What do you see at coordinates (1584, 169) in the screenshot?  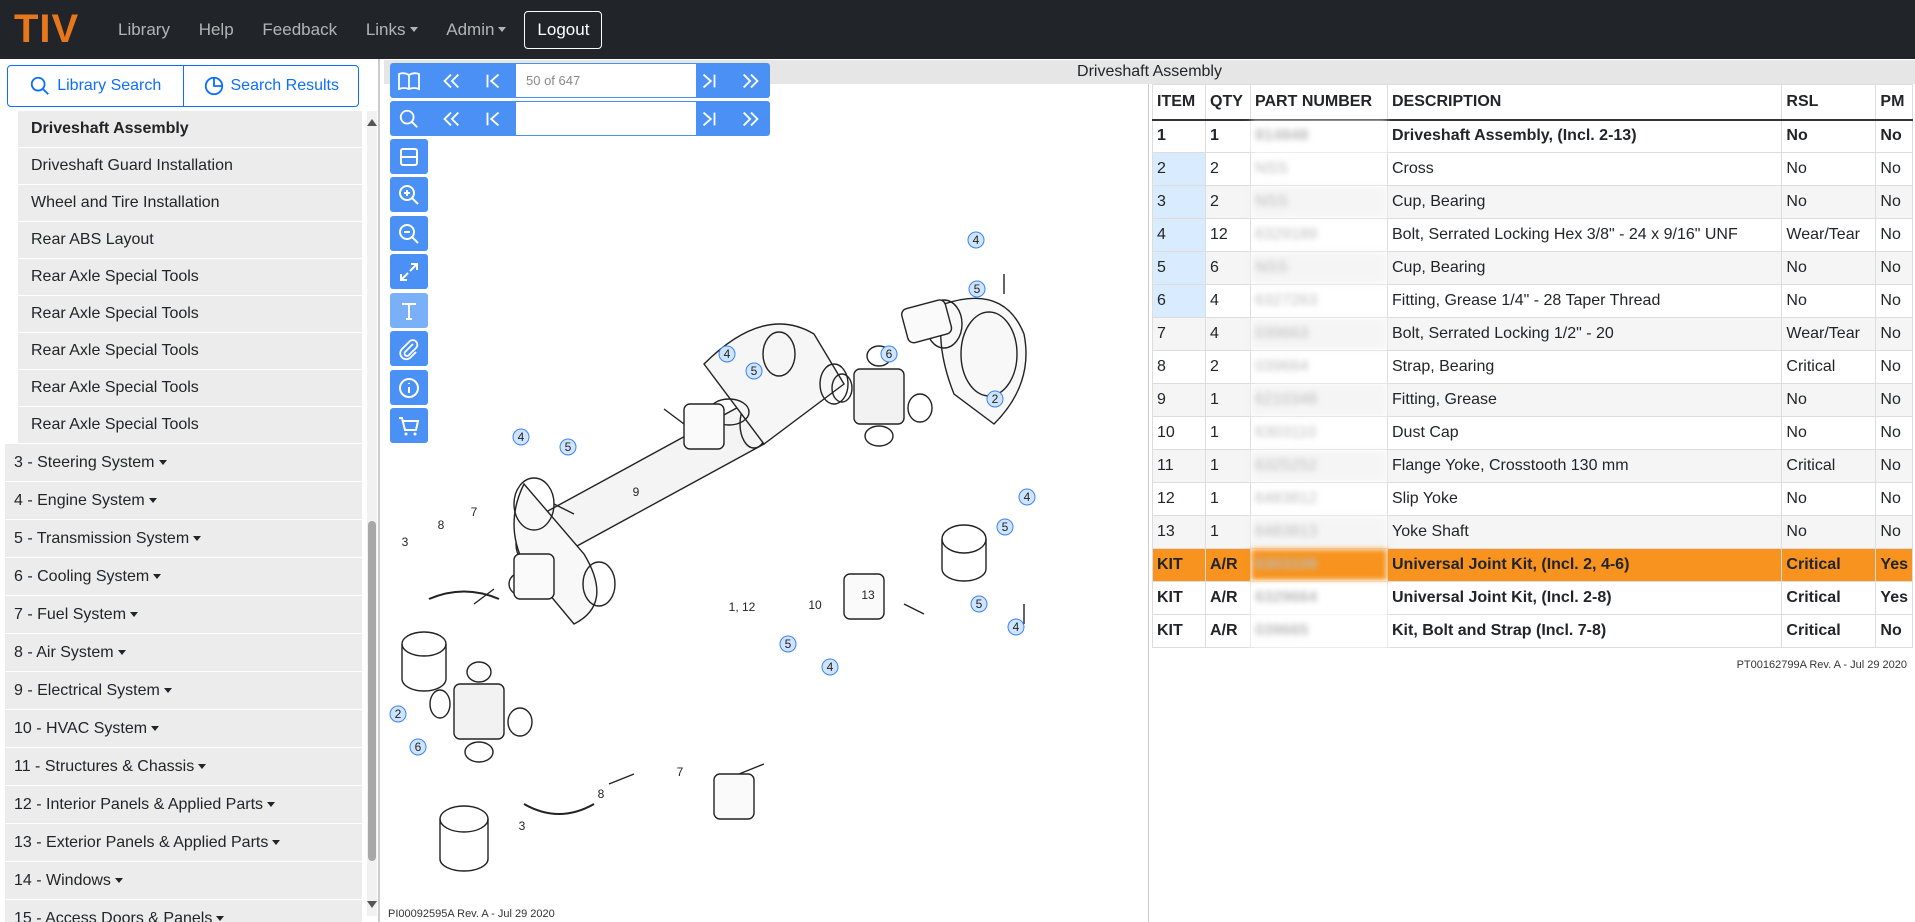 I see `table-cell: Cross` at bounding box center [1584, 169].